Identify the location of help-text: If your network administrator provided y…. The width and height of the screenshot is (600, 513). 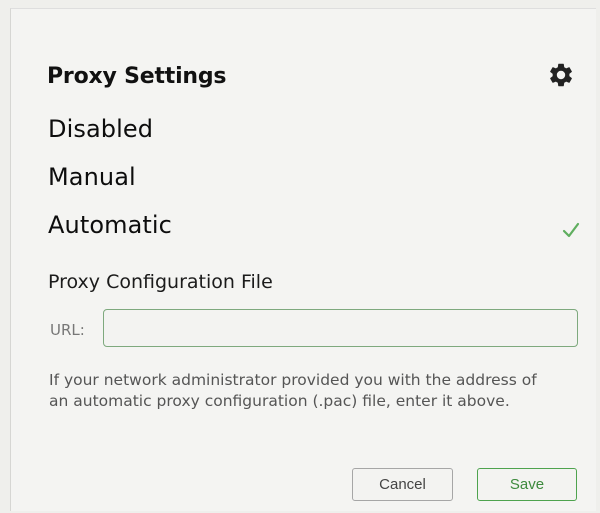
(293, 390).